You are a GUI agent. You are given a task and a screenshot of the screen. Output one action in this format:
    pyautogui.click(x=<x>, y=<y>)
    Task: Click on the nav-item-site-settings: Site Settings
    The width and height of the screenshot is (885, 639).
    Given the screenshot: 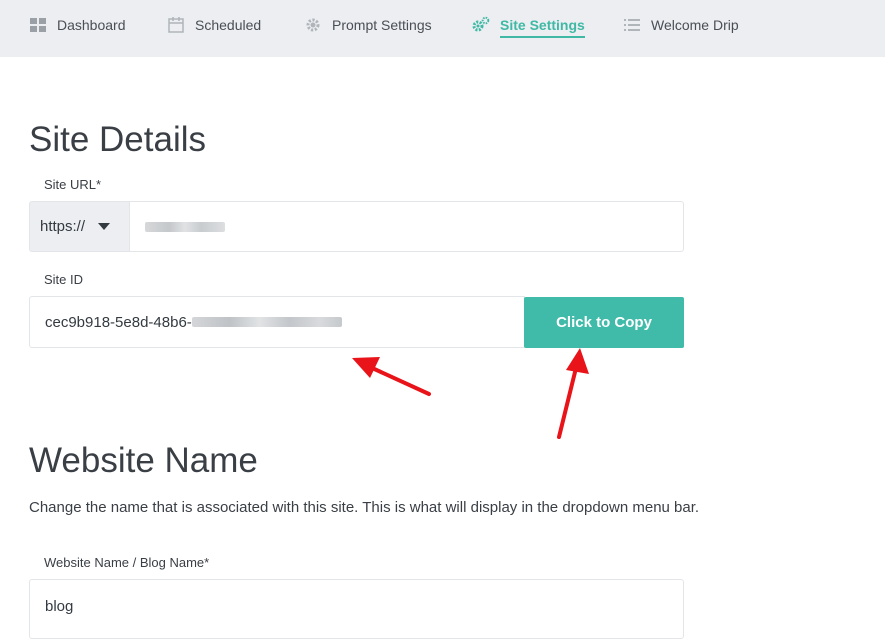 What is the action you would take?
    pyautogui.click(x=528, y=25)
    